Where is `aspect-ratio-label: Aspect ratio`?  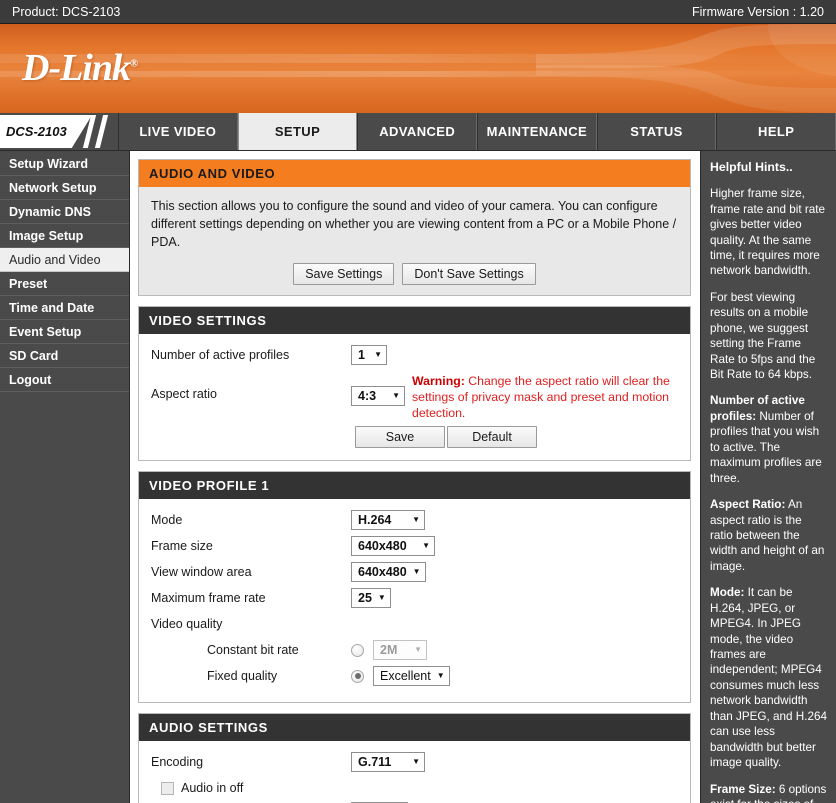
aspect-ratio-label: Aspect ratio is located at coordinates (184, 394).